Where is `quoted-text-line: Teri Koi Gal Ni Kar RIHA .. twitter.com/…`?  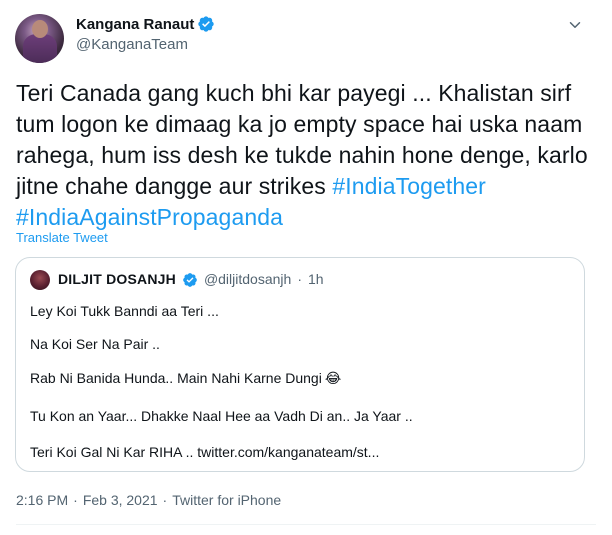
quoted-text-line: Teri Koi Gal Ni Kar RIHA .. twitter.com/… is located at coordinates (205, 452).